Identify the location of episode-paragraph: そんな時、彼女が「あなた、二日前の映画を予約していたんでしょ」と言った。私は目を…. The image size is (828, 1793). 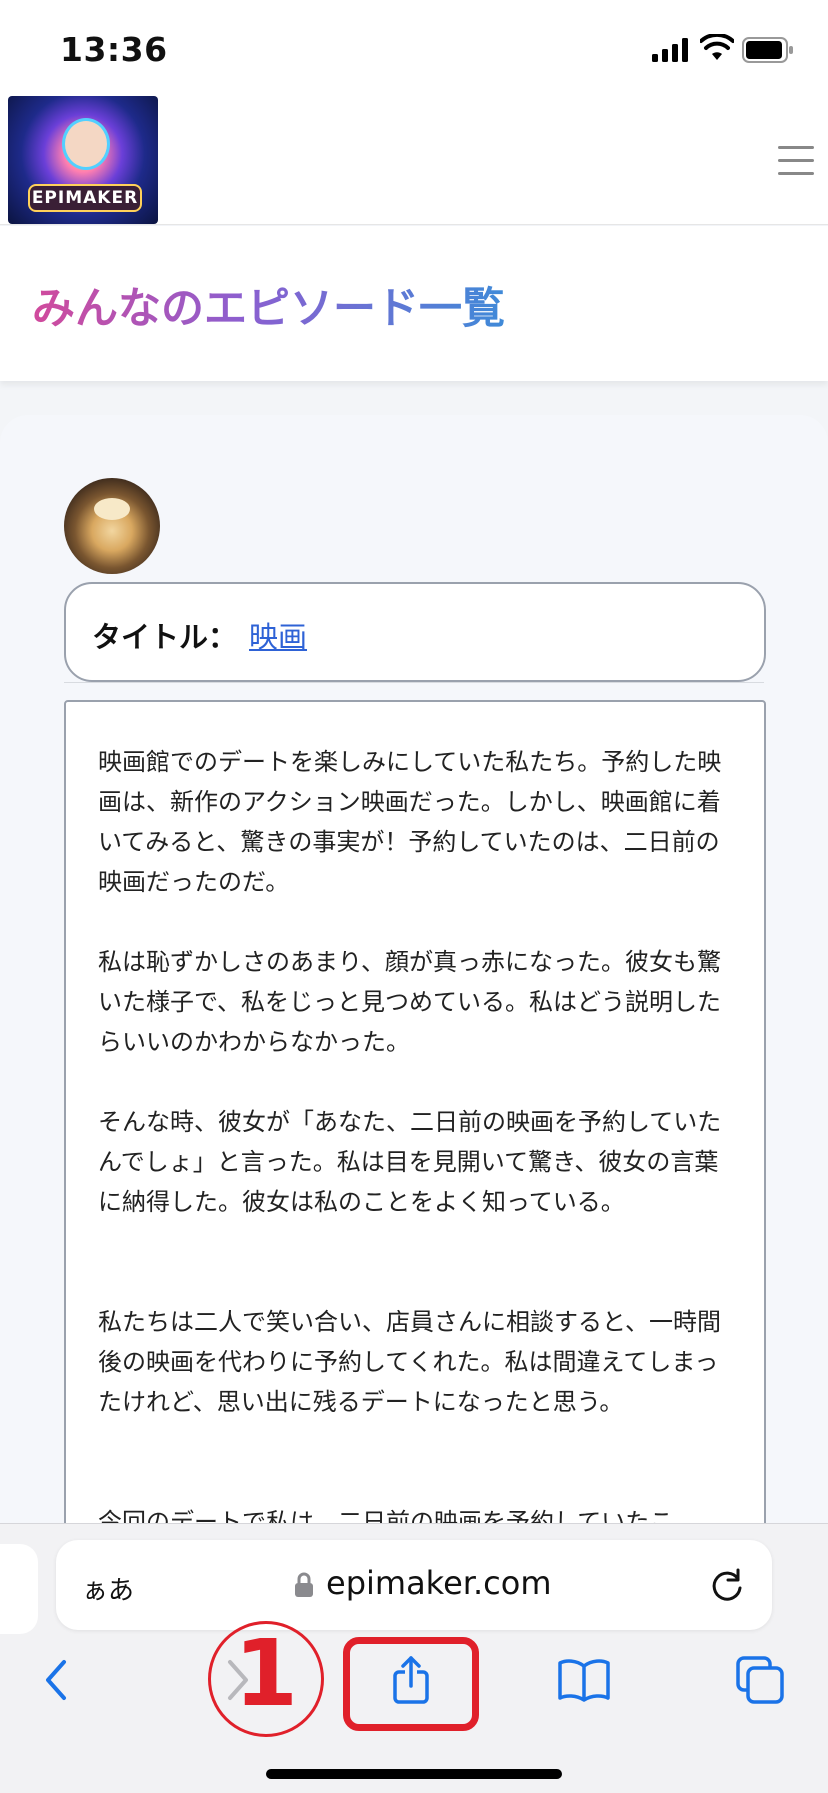
(410, 1162).